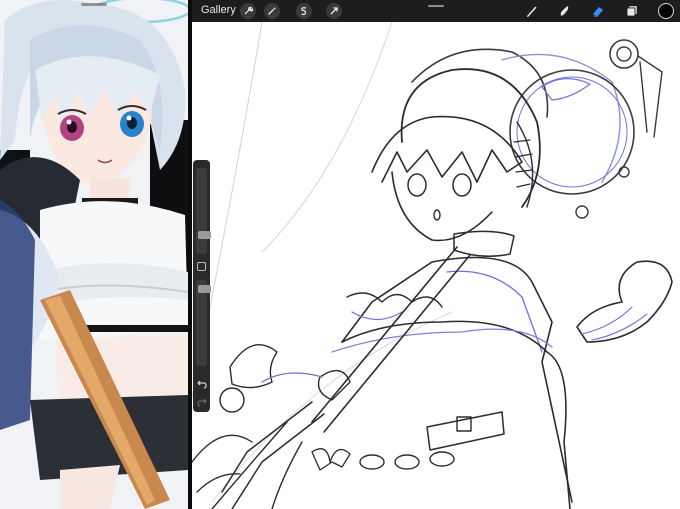 This screenshot has height=509, width=680. I want to click on layers-icon, so click(632, 11).